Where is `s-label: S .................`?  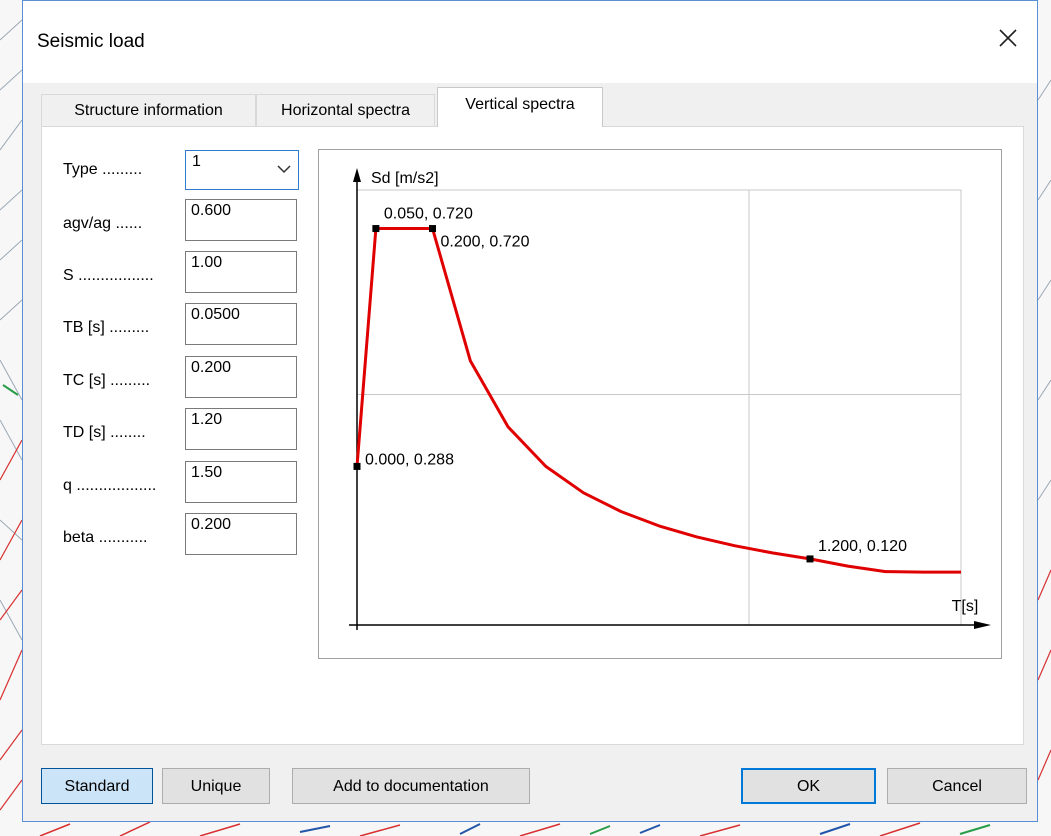 s-label: S ................. is located at coordinates (108, 275).